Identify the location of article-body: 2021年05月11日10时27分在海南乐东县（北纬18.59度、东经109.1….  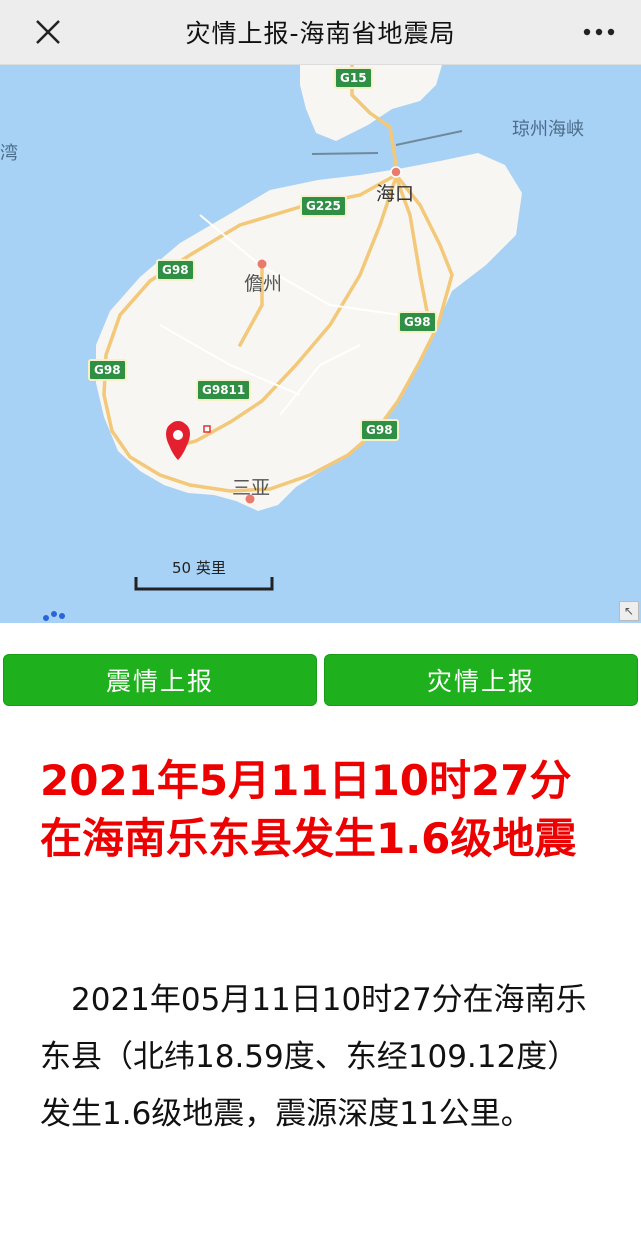
(313, 1057).